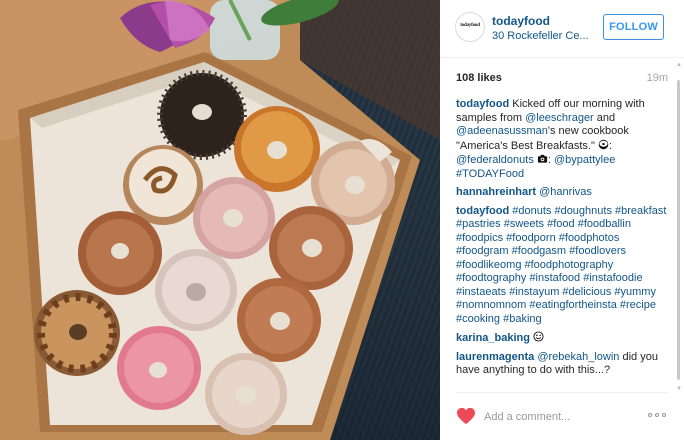  What do you see at coordinates (491, 278) in the screenshot?
I see `hashtag-link: #foodtography` at bounding box center [491, 278].